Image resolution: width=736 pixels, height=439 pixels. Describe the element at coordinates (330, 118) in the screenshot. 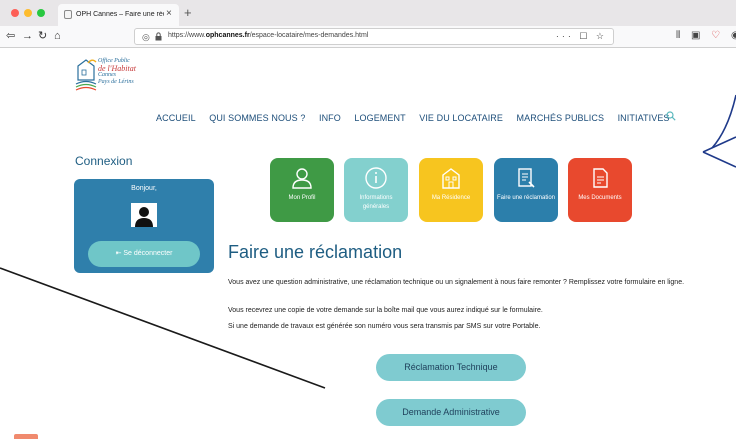

I see `nav-item-info: INFO` at that location.